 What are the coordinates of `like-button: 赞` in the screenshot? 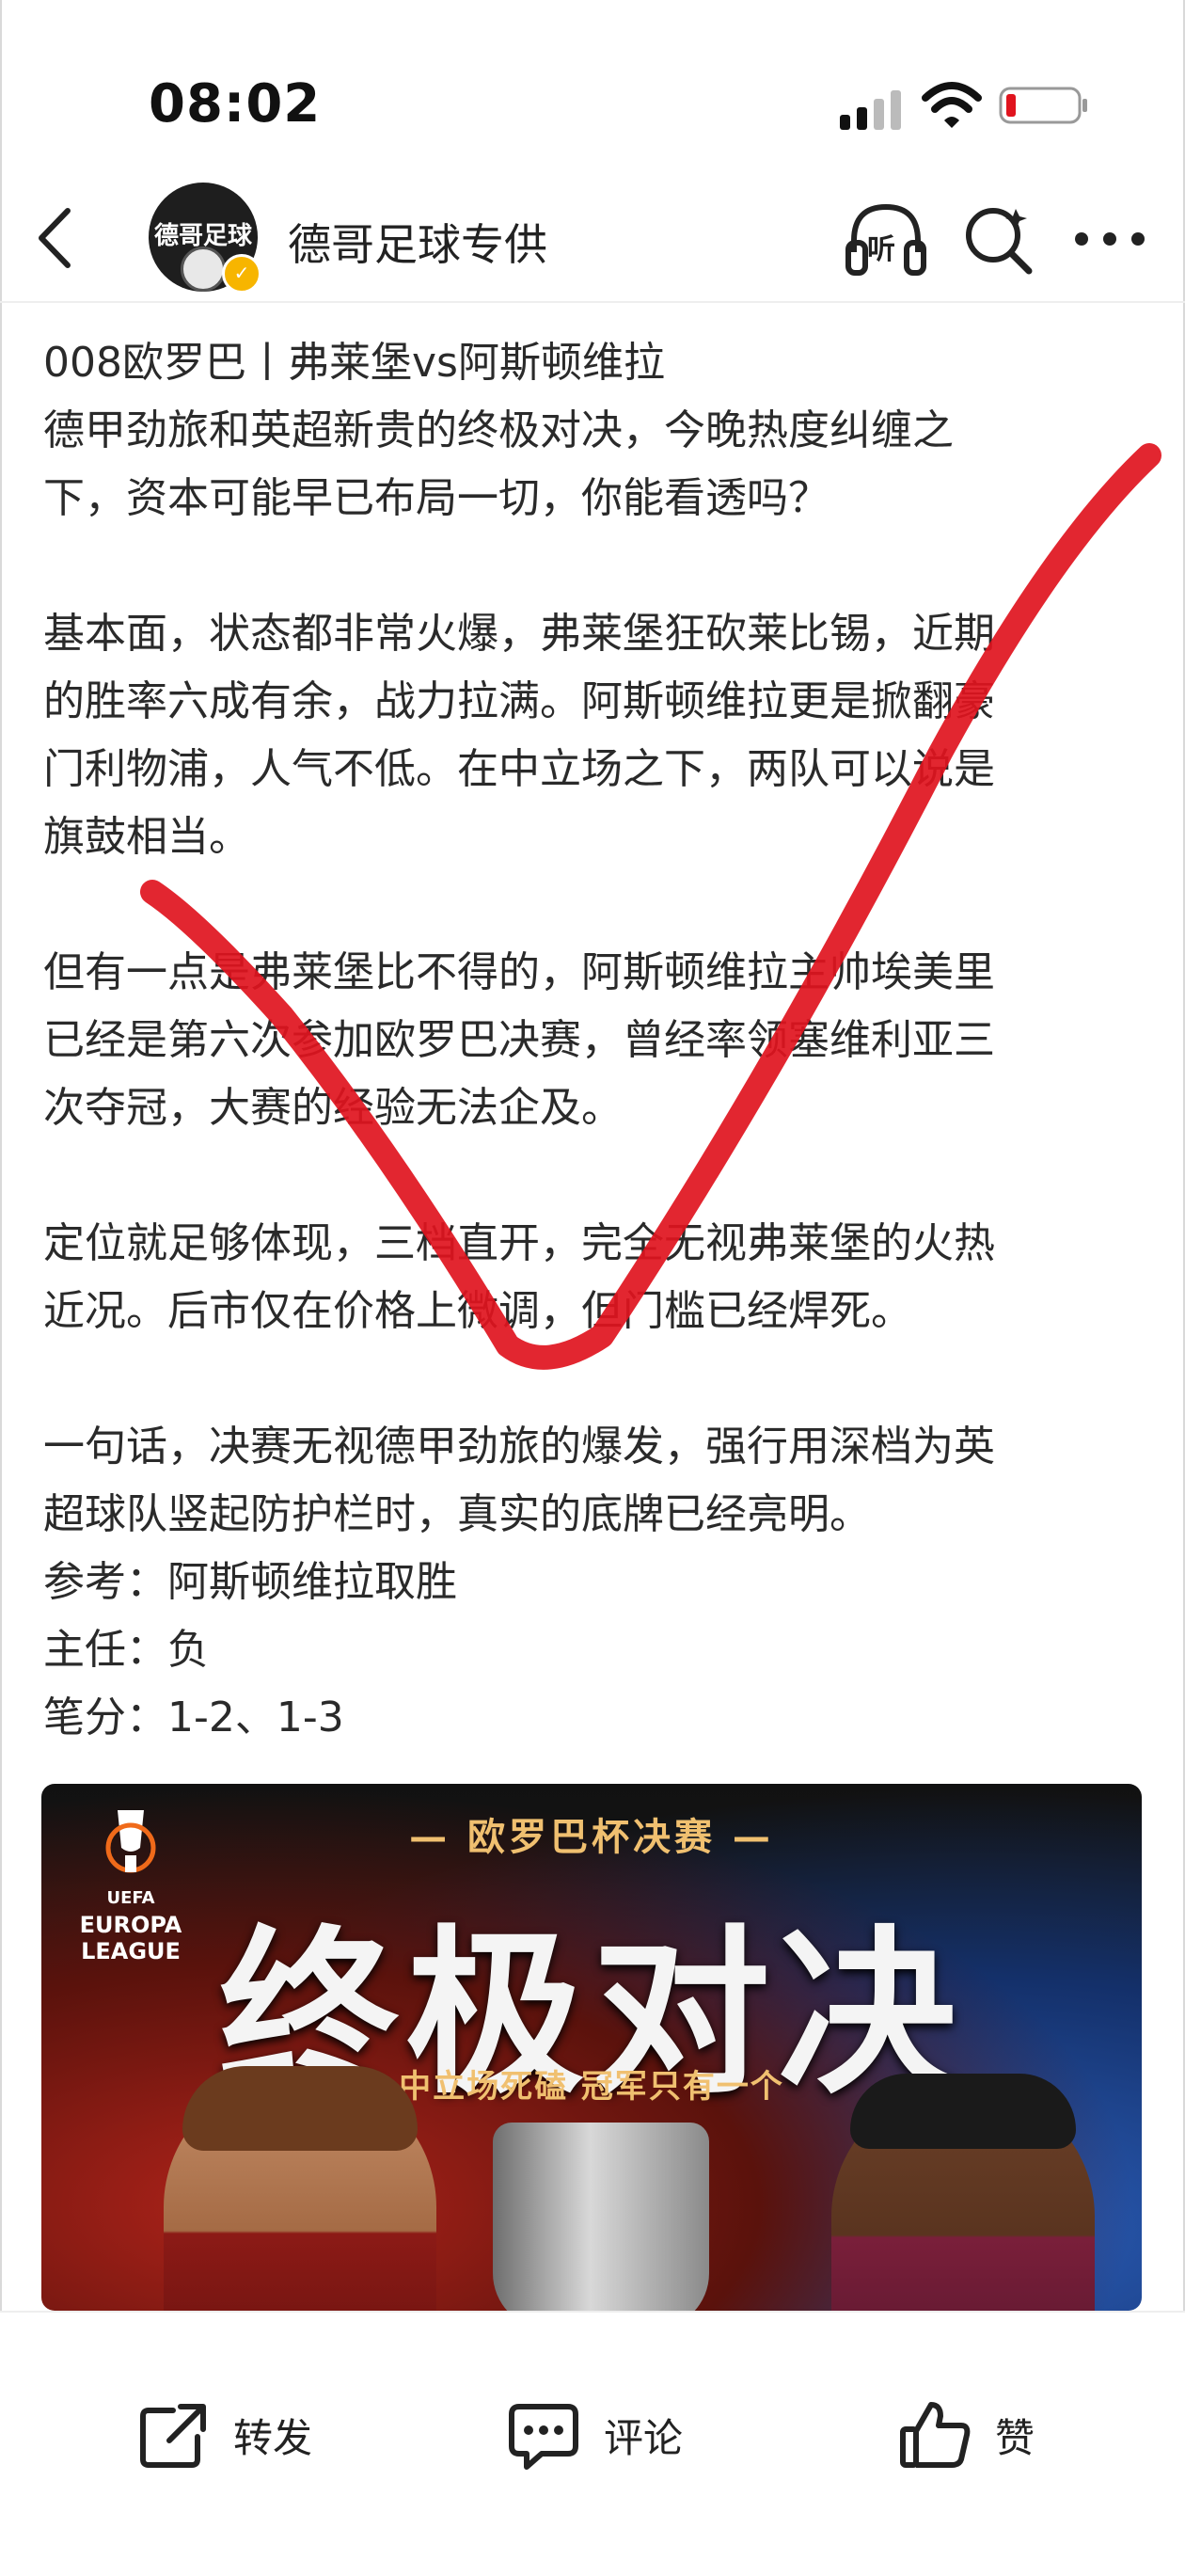 It's located at (966, 2435).